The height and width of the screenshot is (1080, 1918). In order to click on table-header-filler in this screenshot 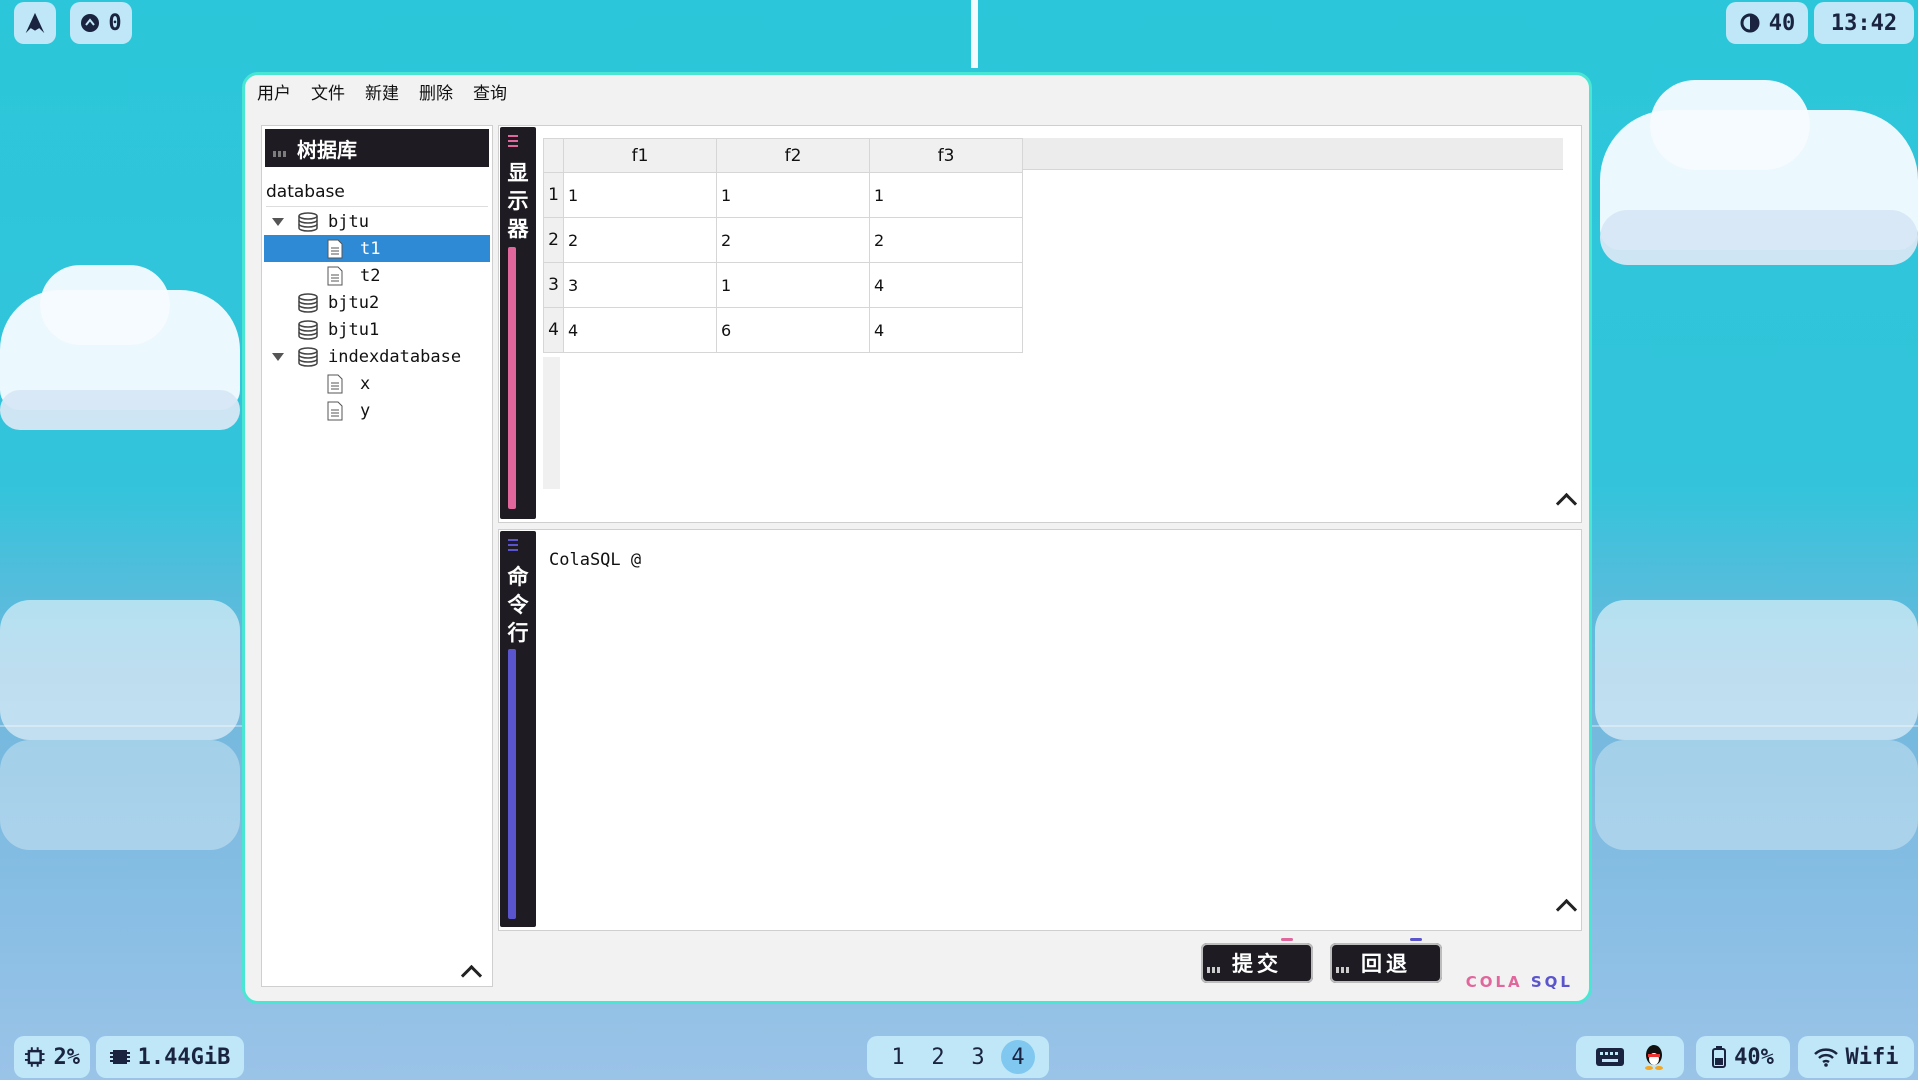, I will do `click(1287, 154)`.